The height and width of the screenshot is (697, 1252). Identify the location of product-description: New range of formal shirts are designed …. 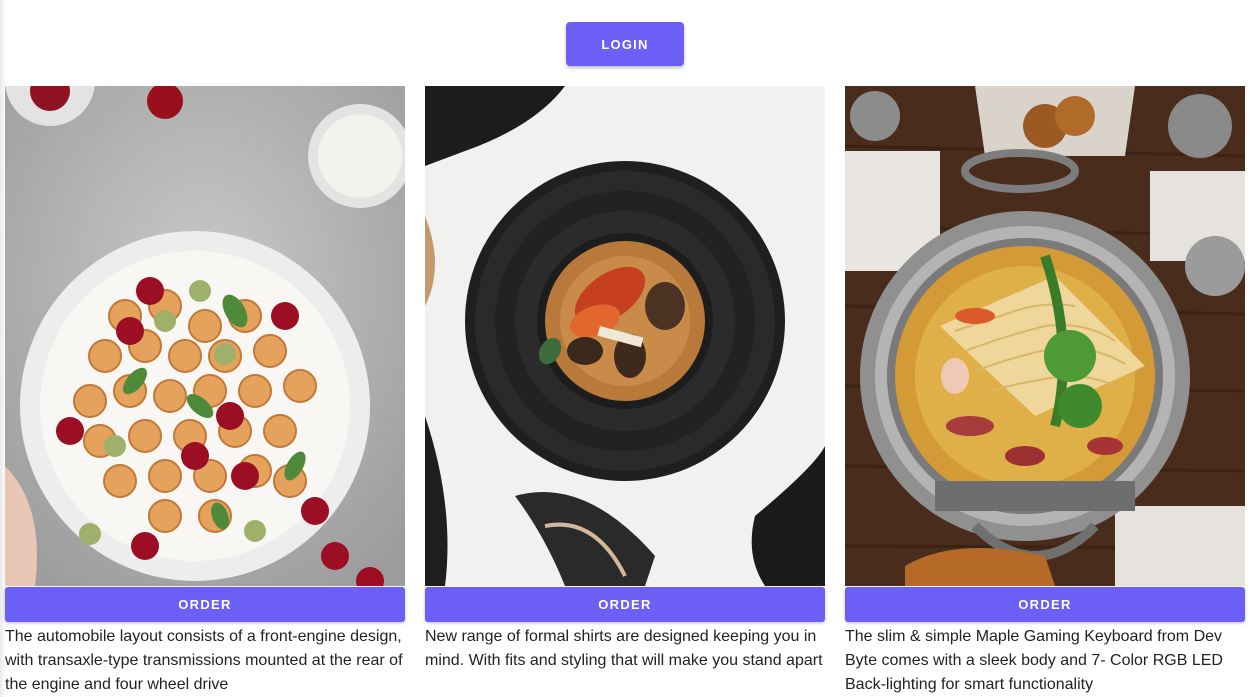
(624, 648).